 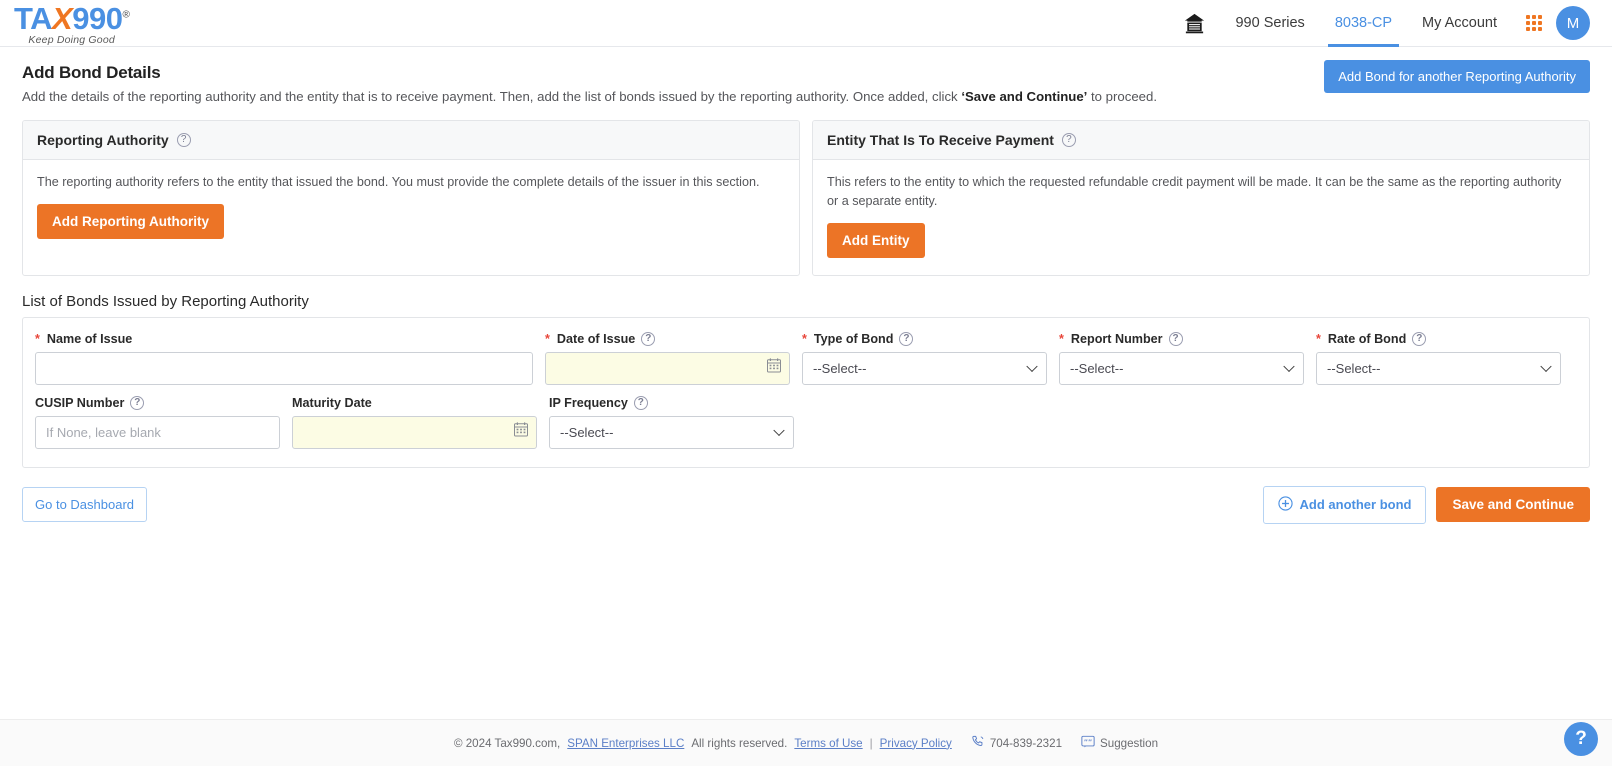 I want to click on bank-home-icon, so click(x=1194, y=23).